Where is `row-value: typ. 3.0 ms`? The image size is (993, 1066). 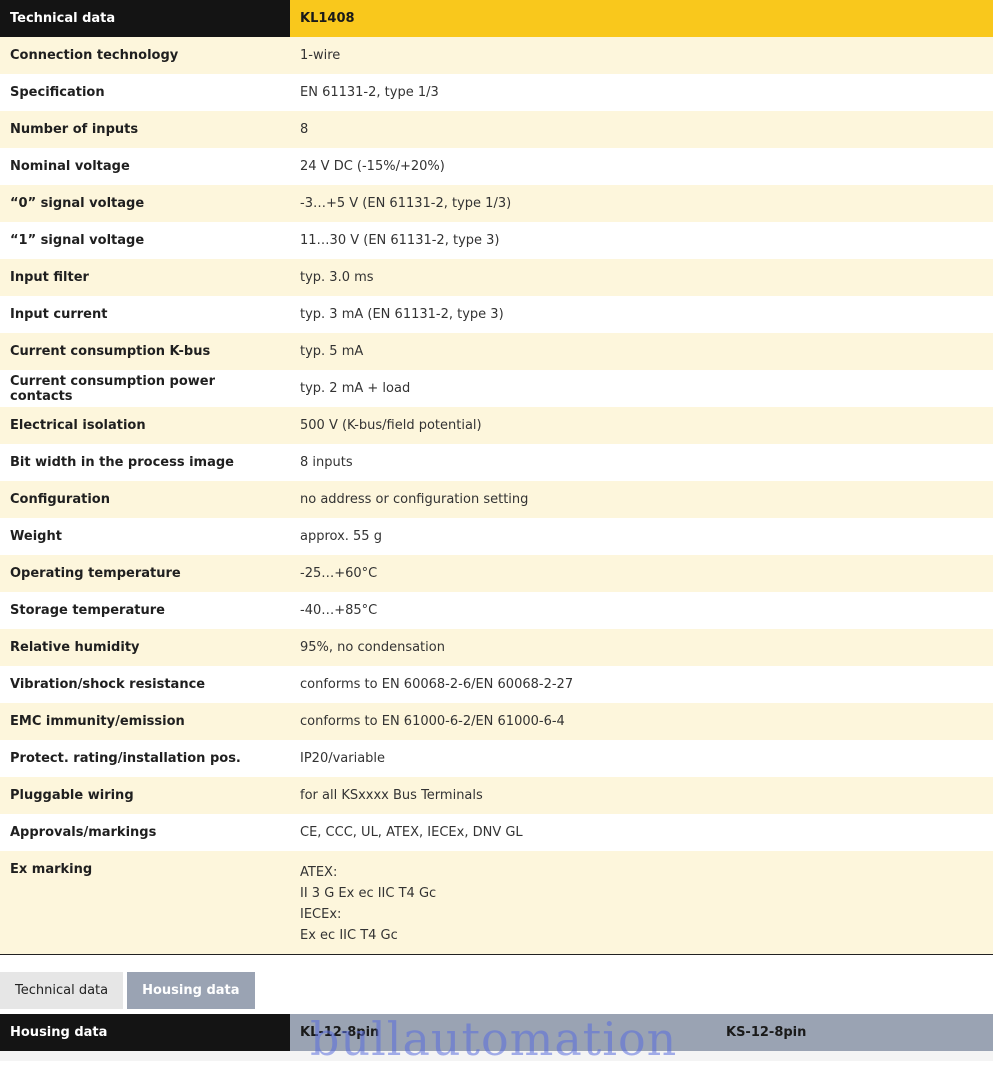 row-value: typ. 3.0 ms is located at coordinates (641, 277).